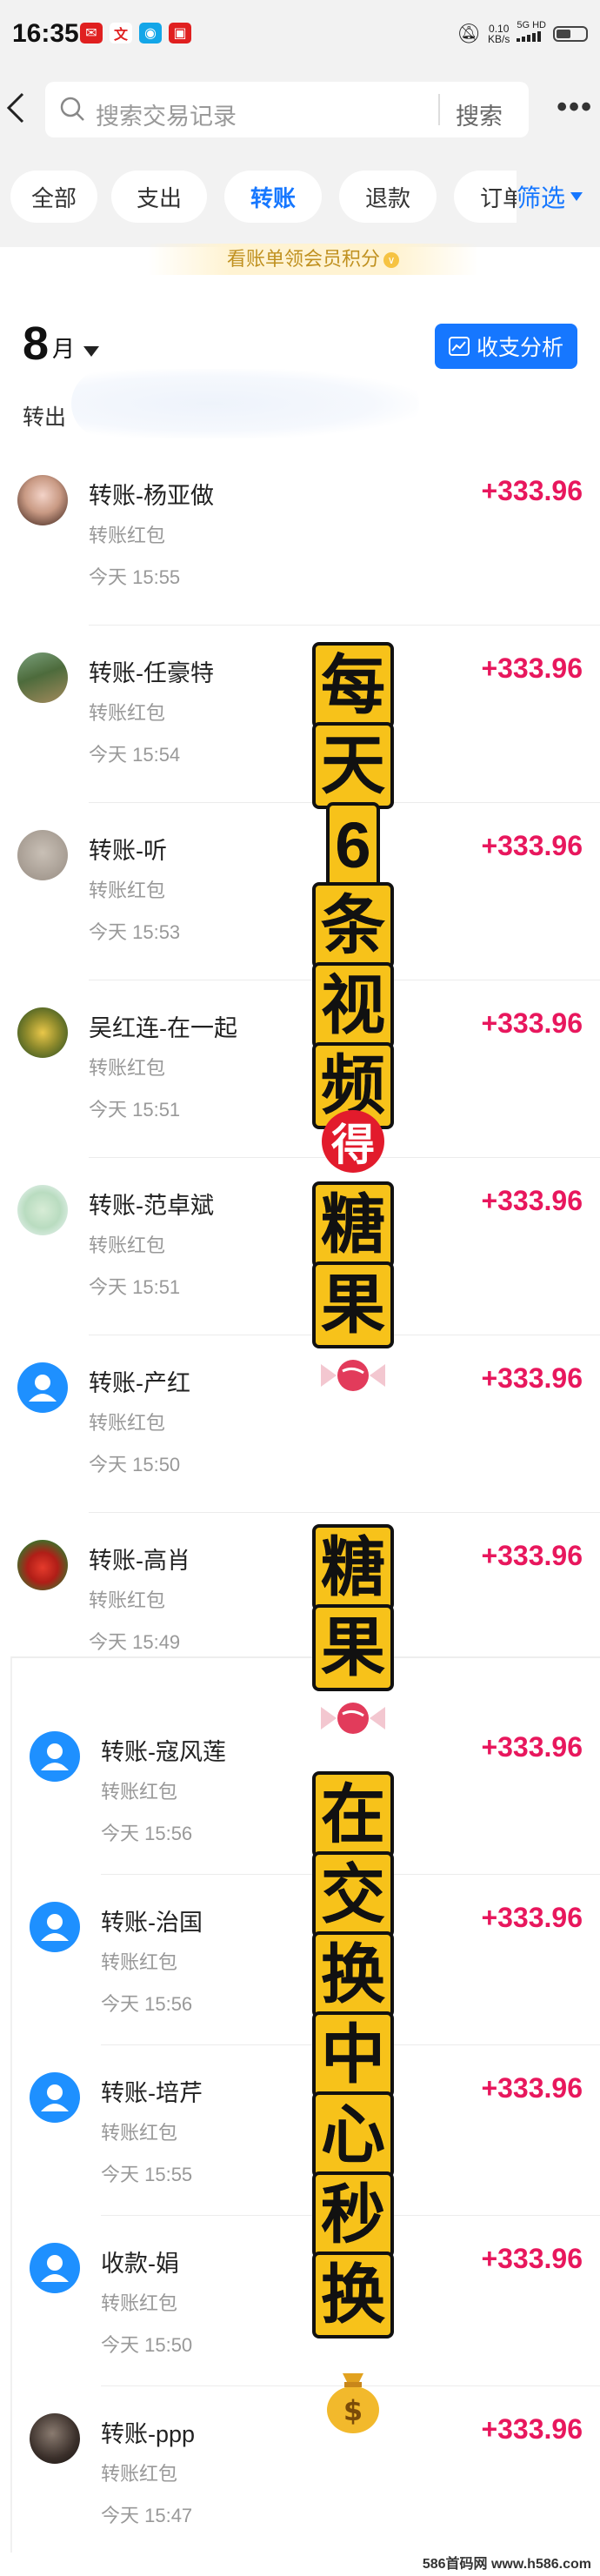 The width and height of the screenshot is (600, 2576). Describe the element at coordinates (15, 108) in the screenshot. I see `chevron-left-icon` at that location.